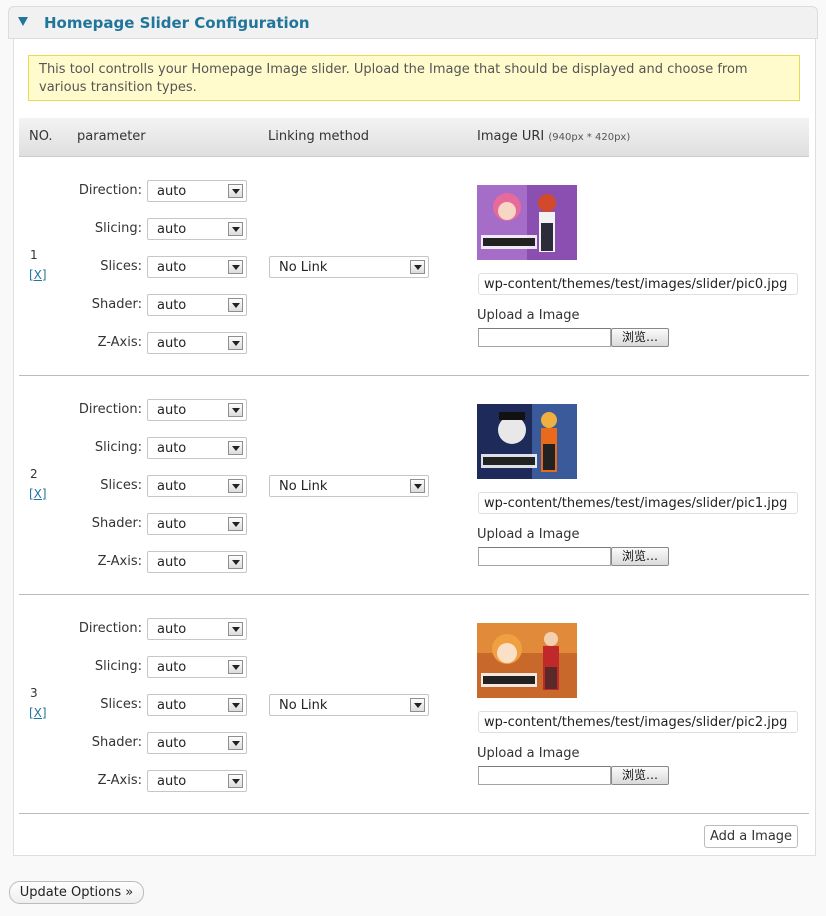 The width and height of the screenshot is (826, 916). What do you see at coordinates (111, 136) in the screenshot?
I see `col-header-parameter: parameter` at bounding box center [111, 136].